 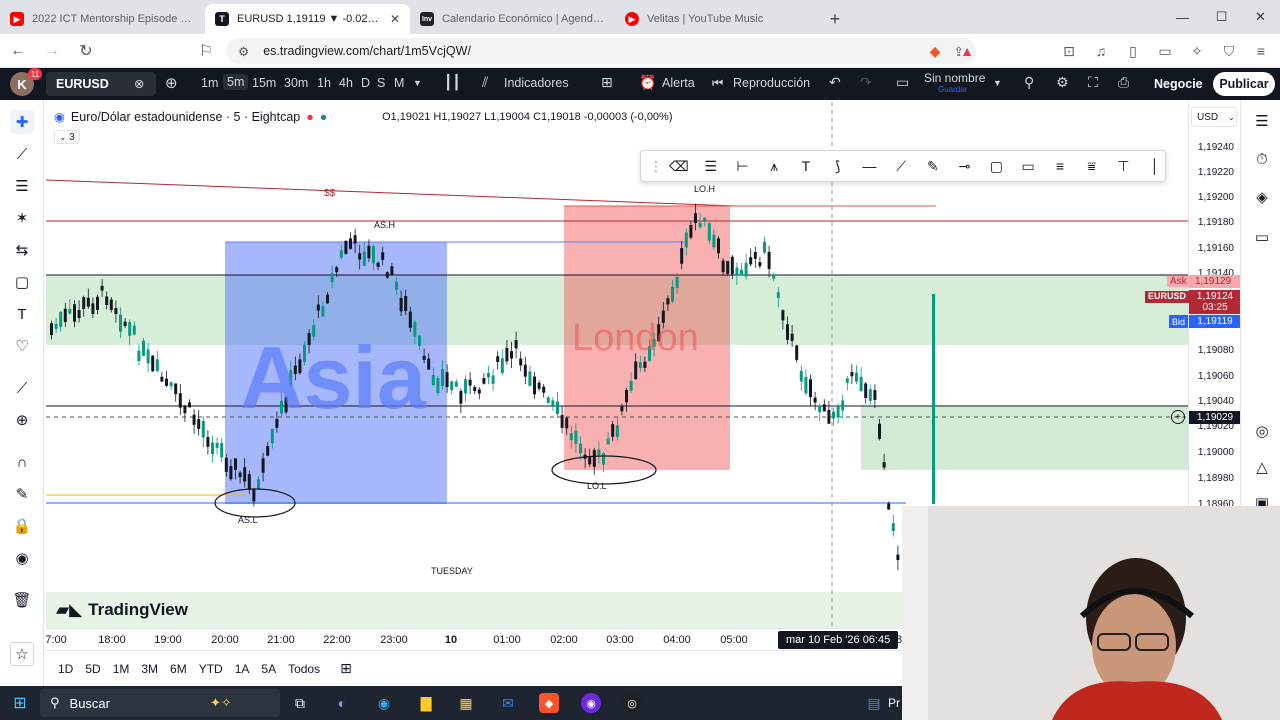 I want to click on prediction-icon: ⇆, so click(x=22, y=250).